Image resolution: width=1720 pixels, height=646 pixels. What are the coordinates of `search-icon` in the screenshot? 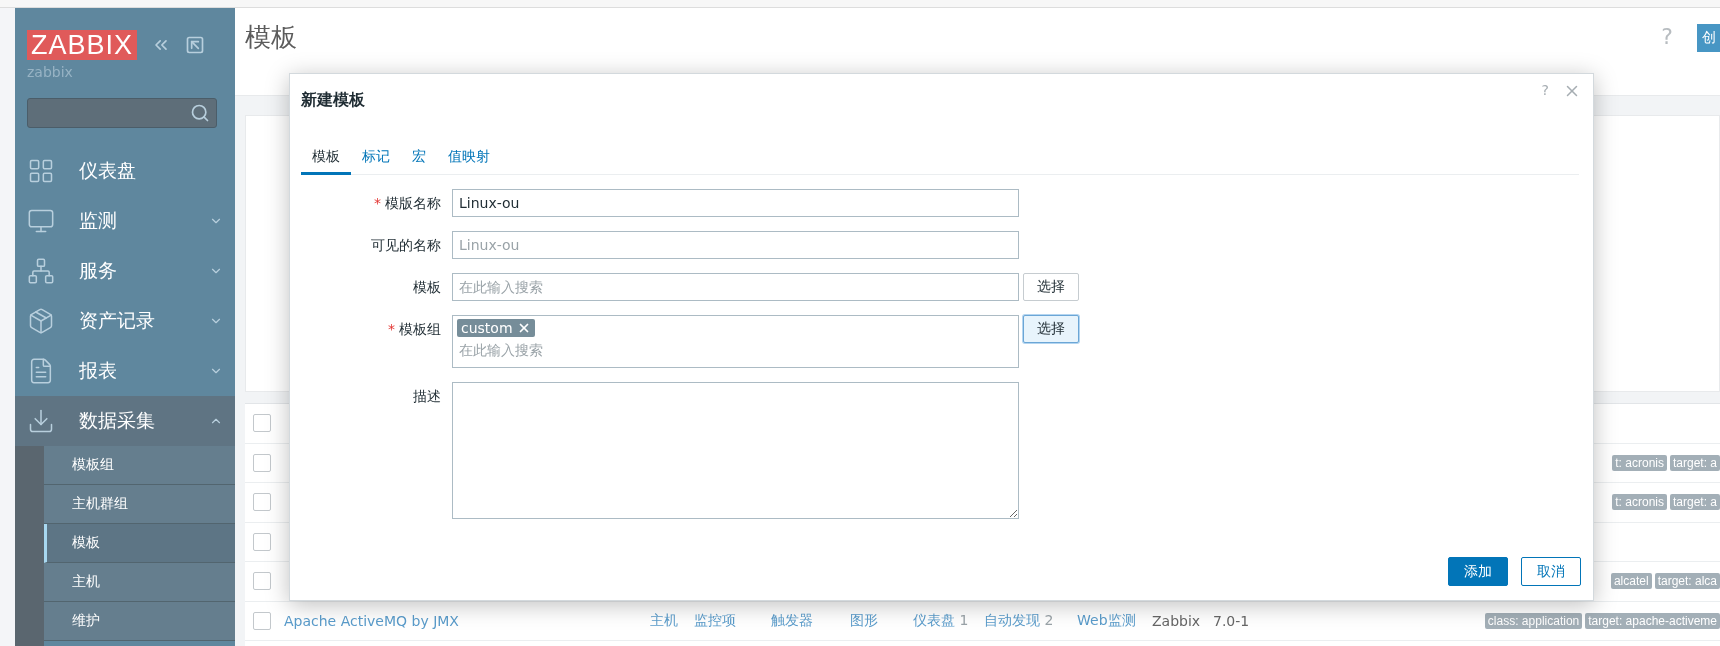 It's located at (200, 113).